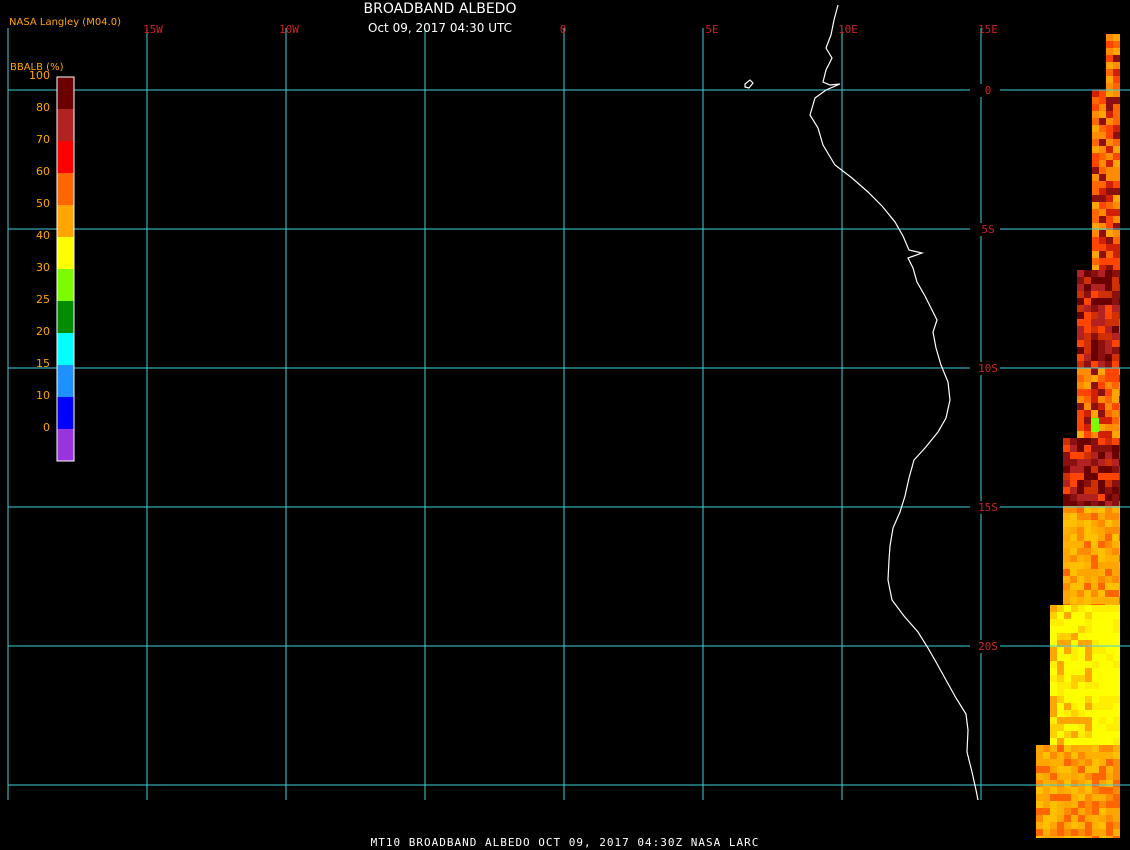  What do you see at coordinates (440, 28) in the screenshot?
I see `map-timestamp: Oct 09, 2017 04:30 UTC` at bounding box center [440, 28].